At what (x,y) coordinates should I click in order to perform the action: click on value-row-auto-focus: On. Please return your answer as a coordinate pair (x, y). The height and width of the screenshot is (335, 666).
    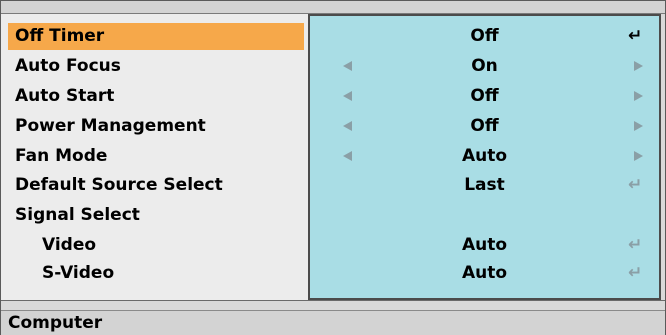
    Looking at the image, I should click on (484, 66).